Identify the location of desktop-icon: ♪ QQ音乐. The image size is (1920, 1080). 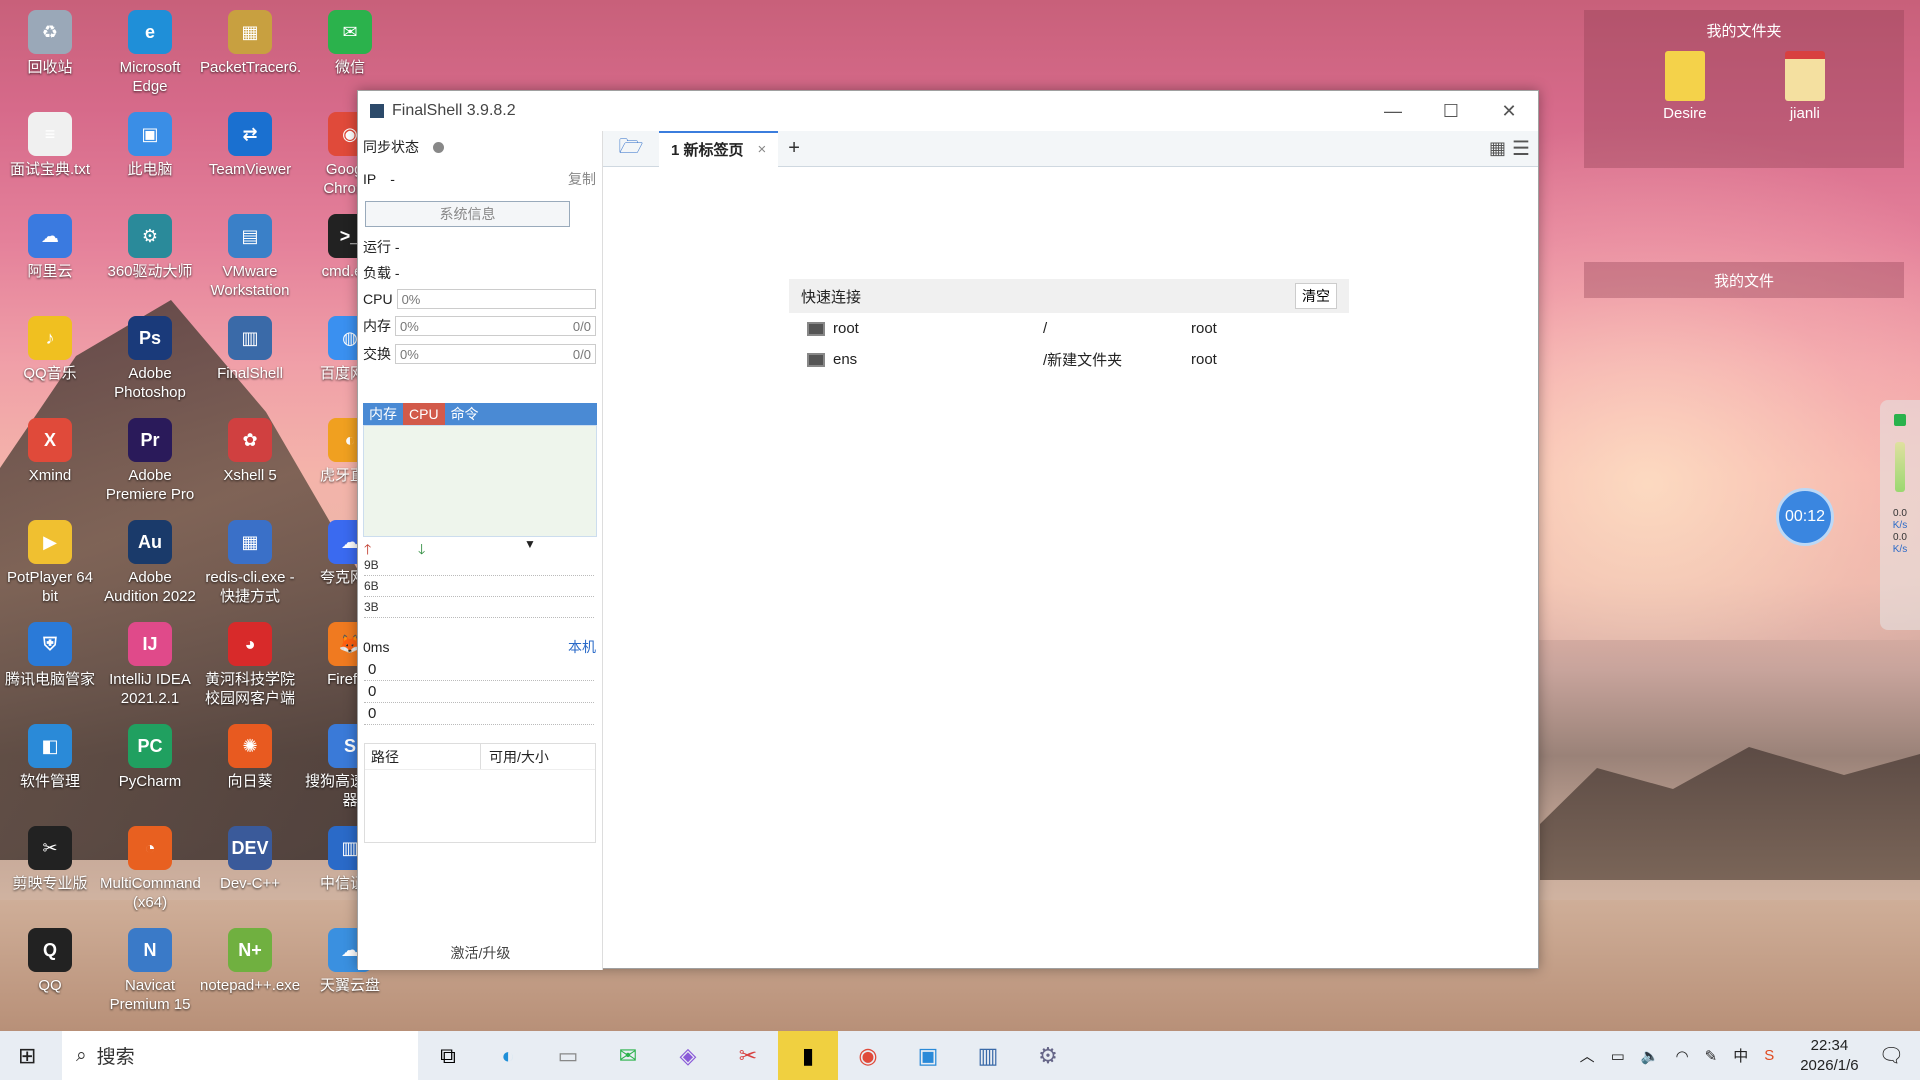
(50, 349).